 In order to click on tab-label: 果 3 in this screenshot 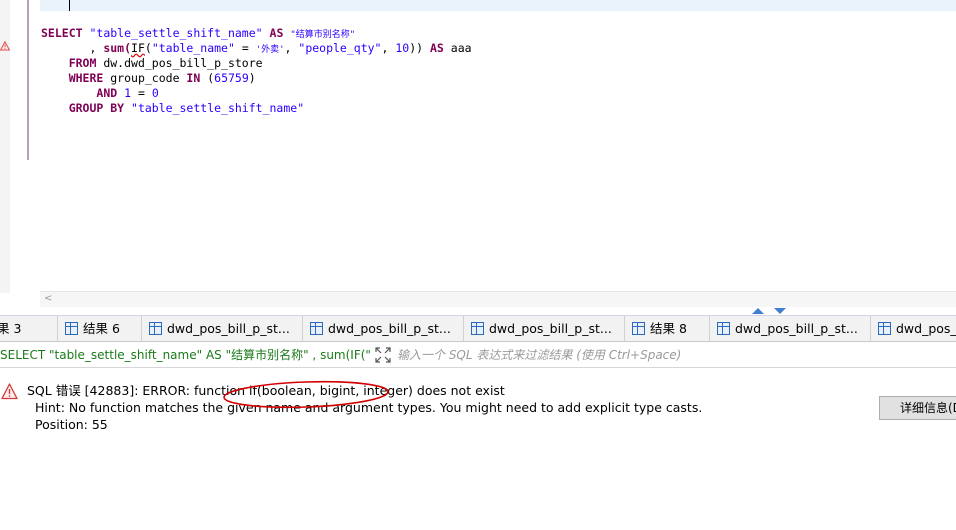, I will do `click(11, 328)`.